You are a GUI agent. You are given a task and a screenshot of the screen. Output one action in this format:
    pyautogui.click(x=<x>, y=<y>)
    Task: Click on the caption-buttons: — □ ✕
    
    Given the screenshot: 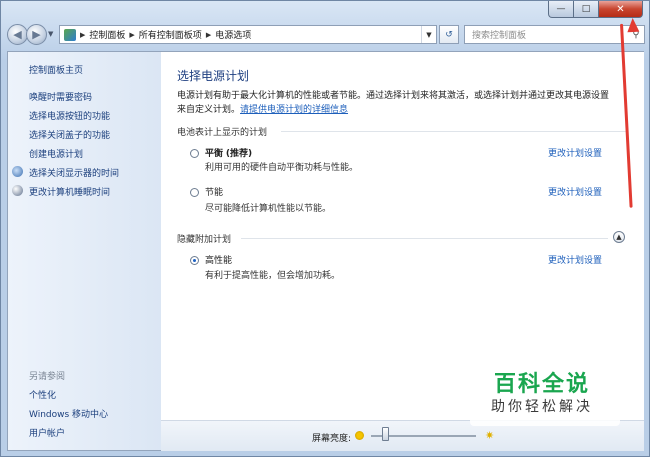 What is the action you would take?
    pyautogui.click(x=595, y=9)
    